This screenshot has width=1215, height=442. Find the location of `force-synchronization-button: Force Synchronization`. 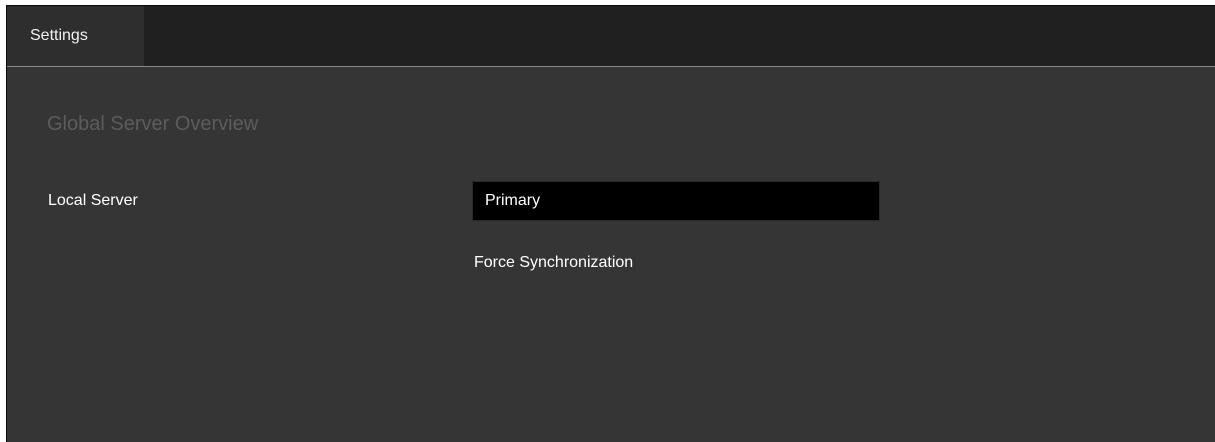

force-synchronization-button: Force Synchronization is located at coordinates (553, 263).